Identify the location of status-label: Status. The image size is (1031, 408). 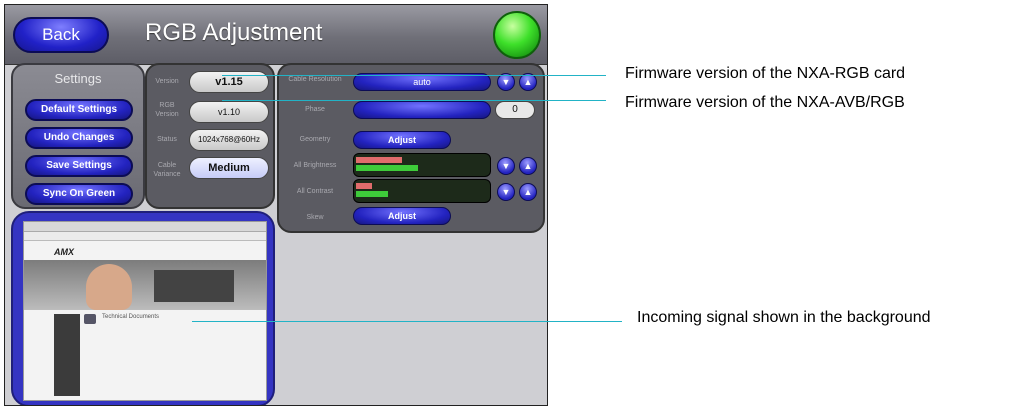
(167, 139).